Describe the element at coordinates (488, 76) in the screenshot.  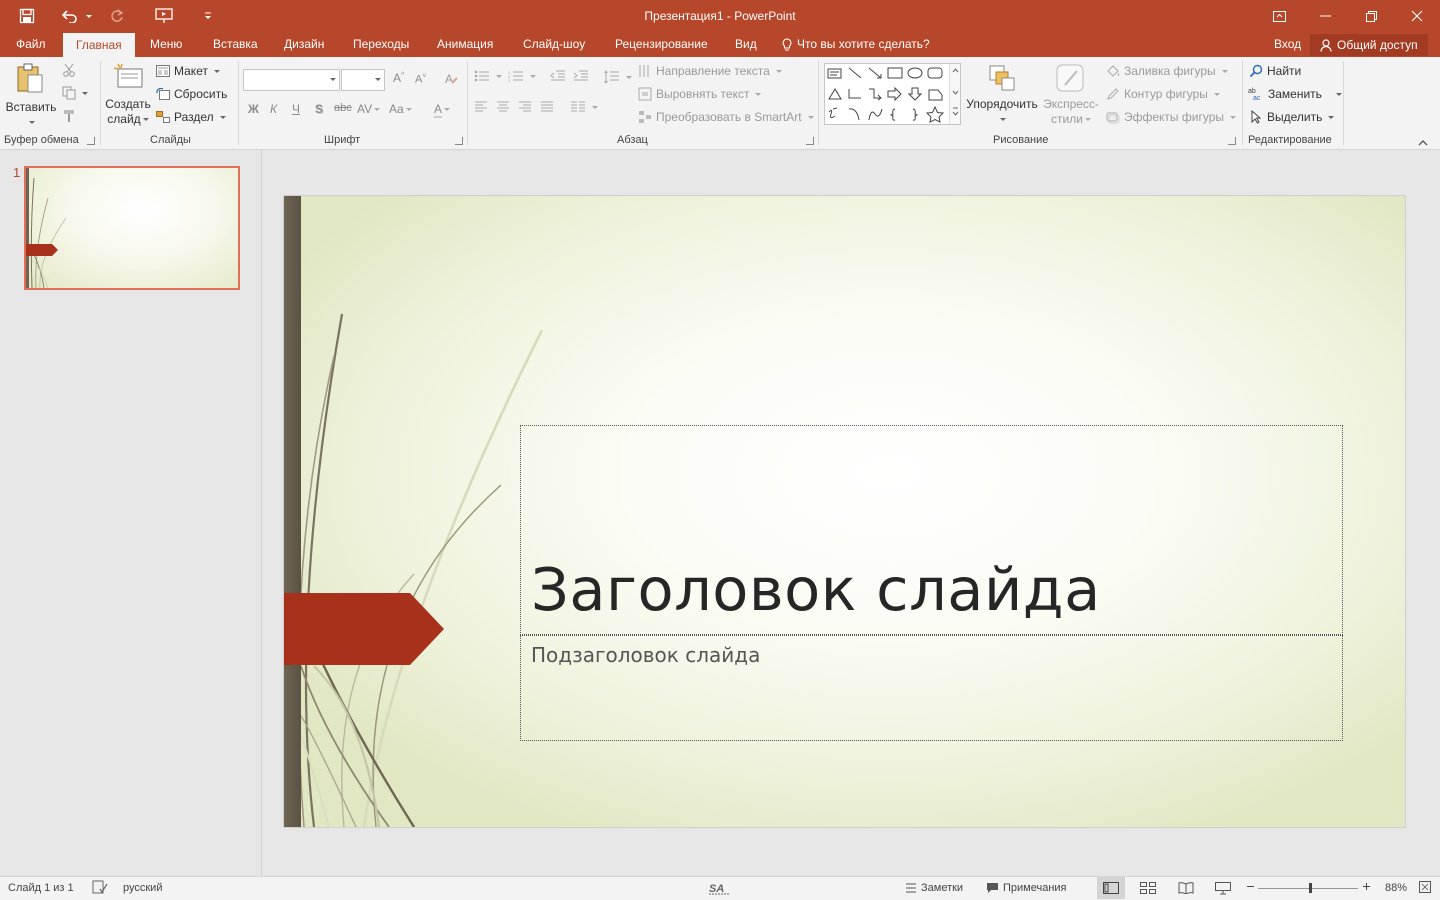
I see `bullets-icon` at that location.